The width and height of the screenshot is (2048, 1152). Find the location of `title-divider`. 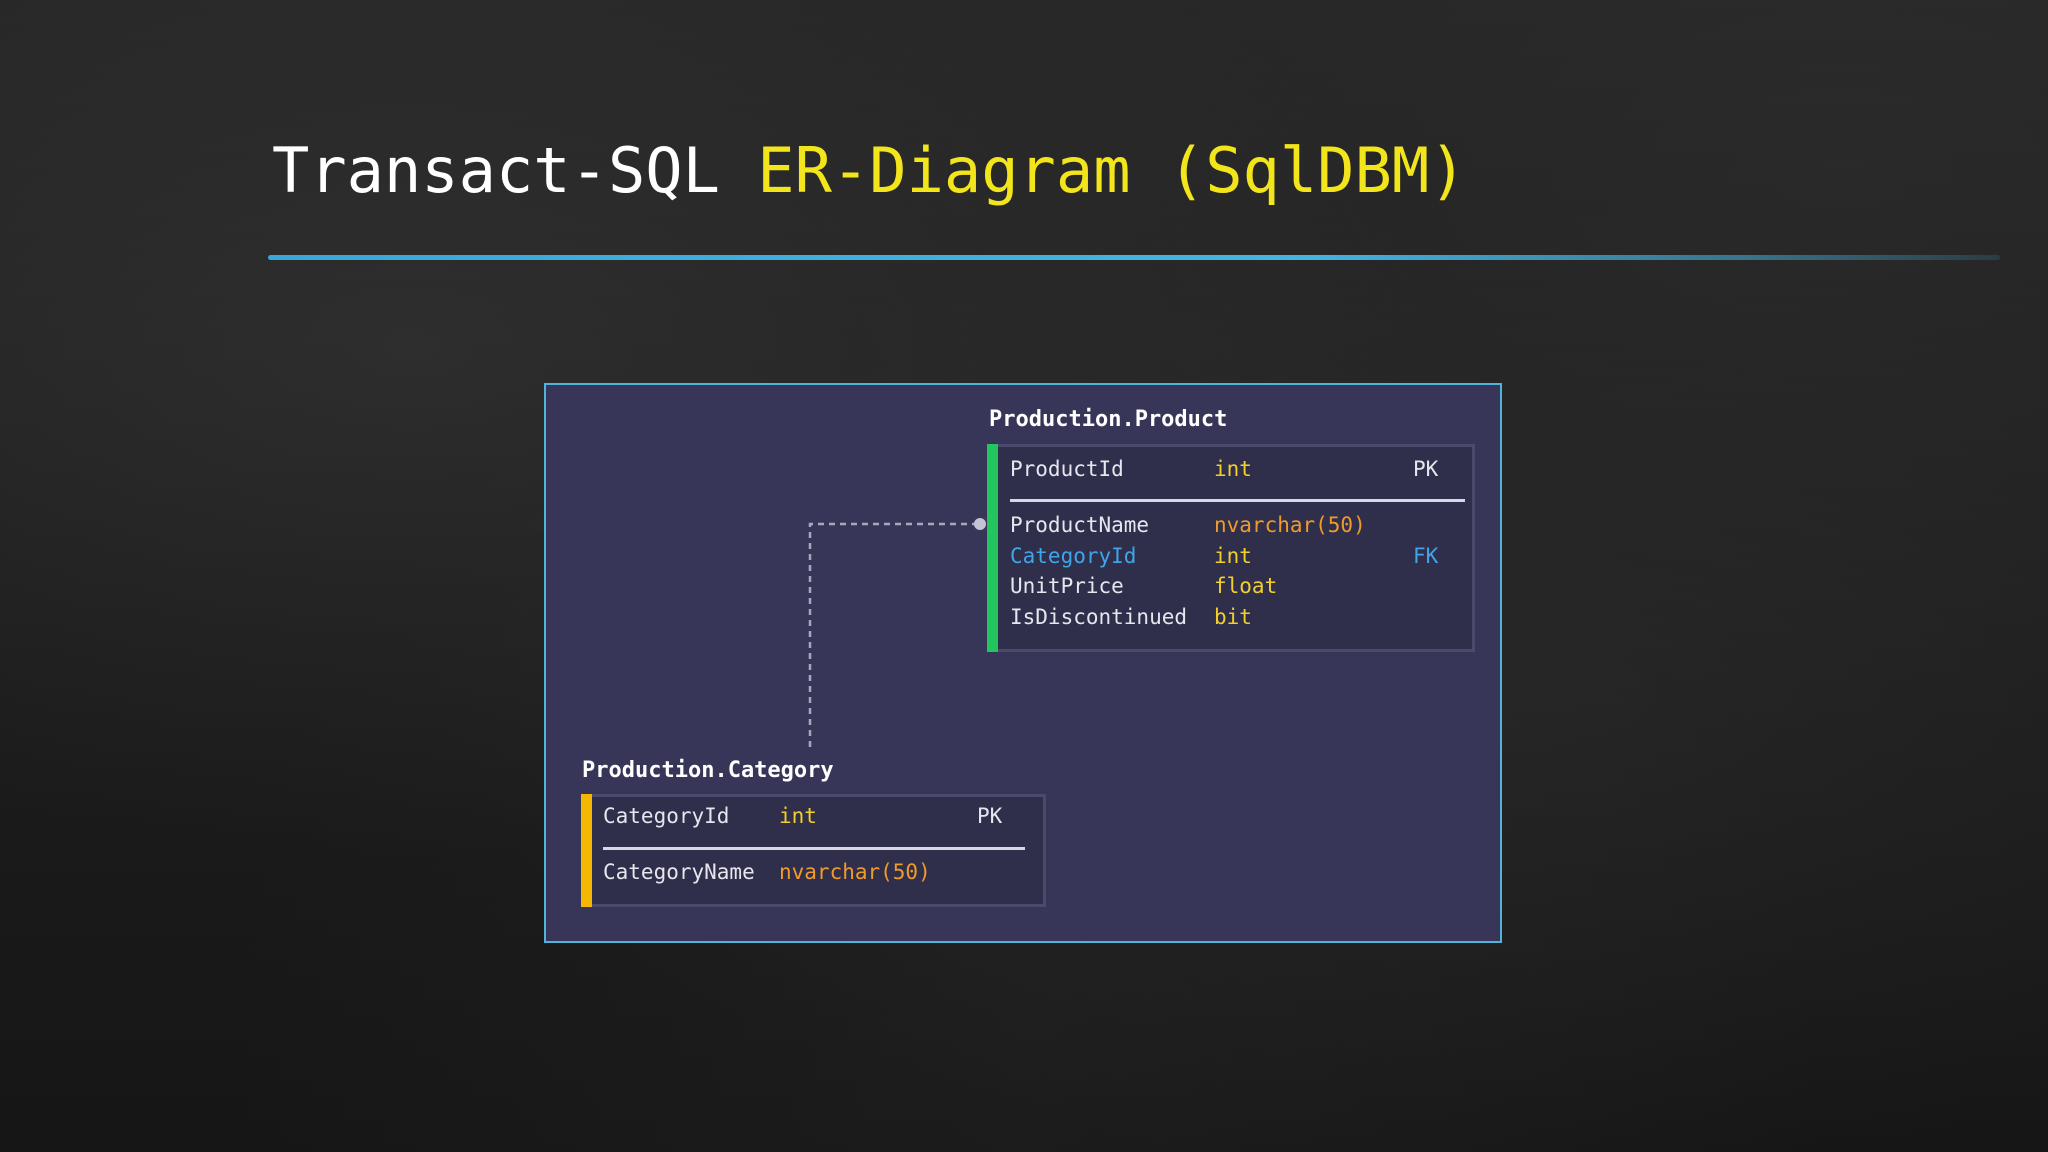

title-divider is located at coordinates (1134, 257).